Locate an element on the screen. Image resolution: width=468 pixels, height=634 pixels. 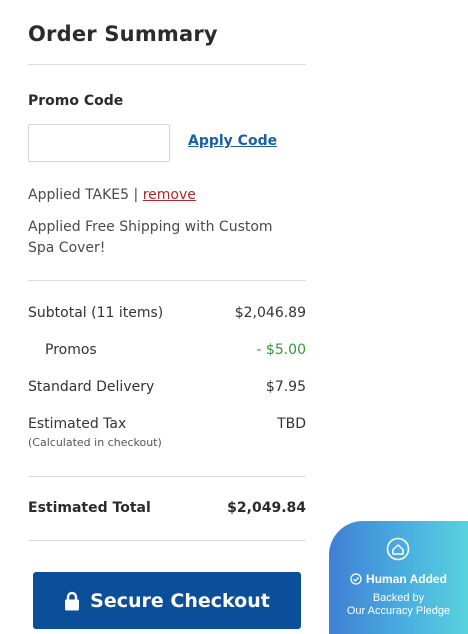
check-circle-icon is located at coordinates (356, 579).